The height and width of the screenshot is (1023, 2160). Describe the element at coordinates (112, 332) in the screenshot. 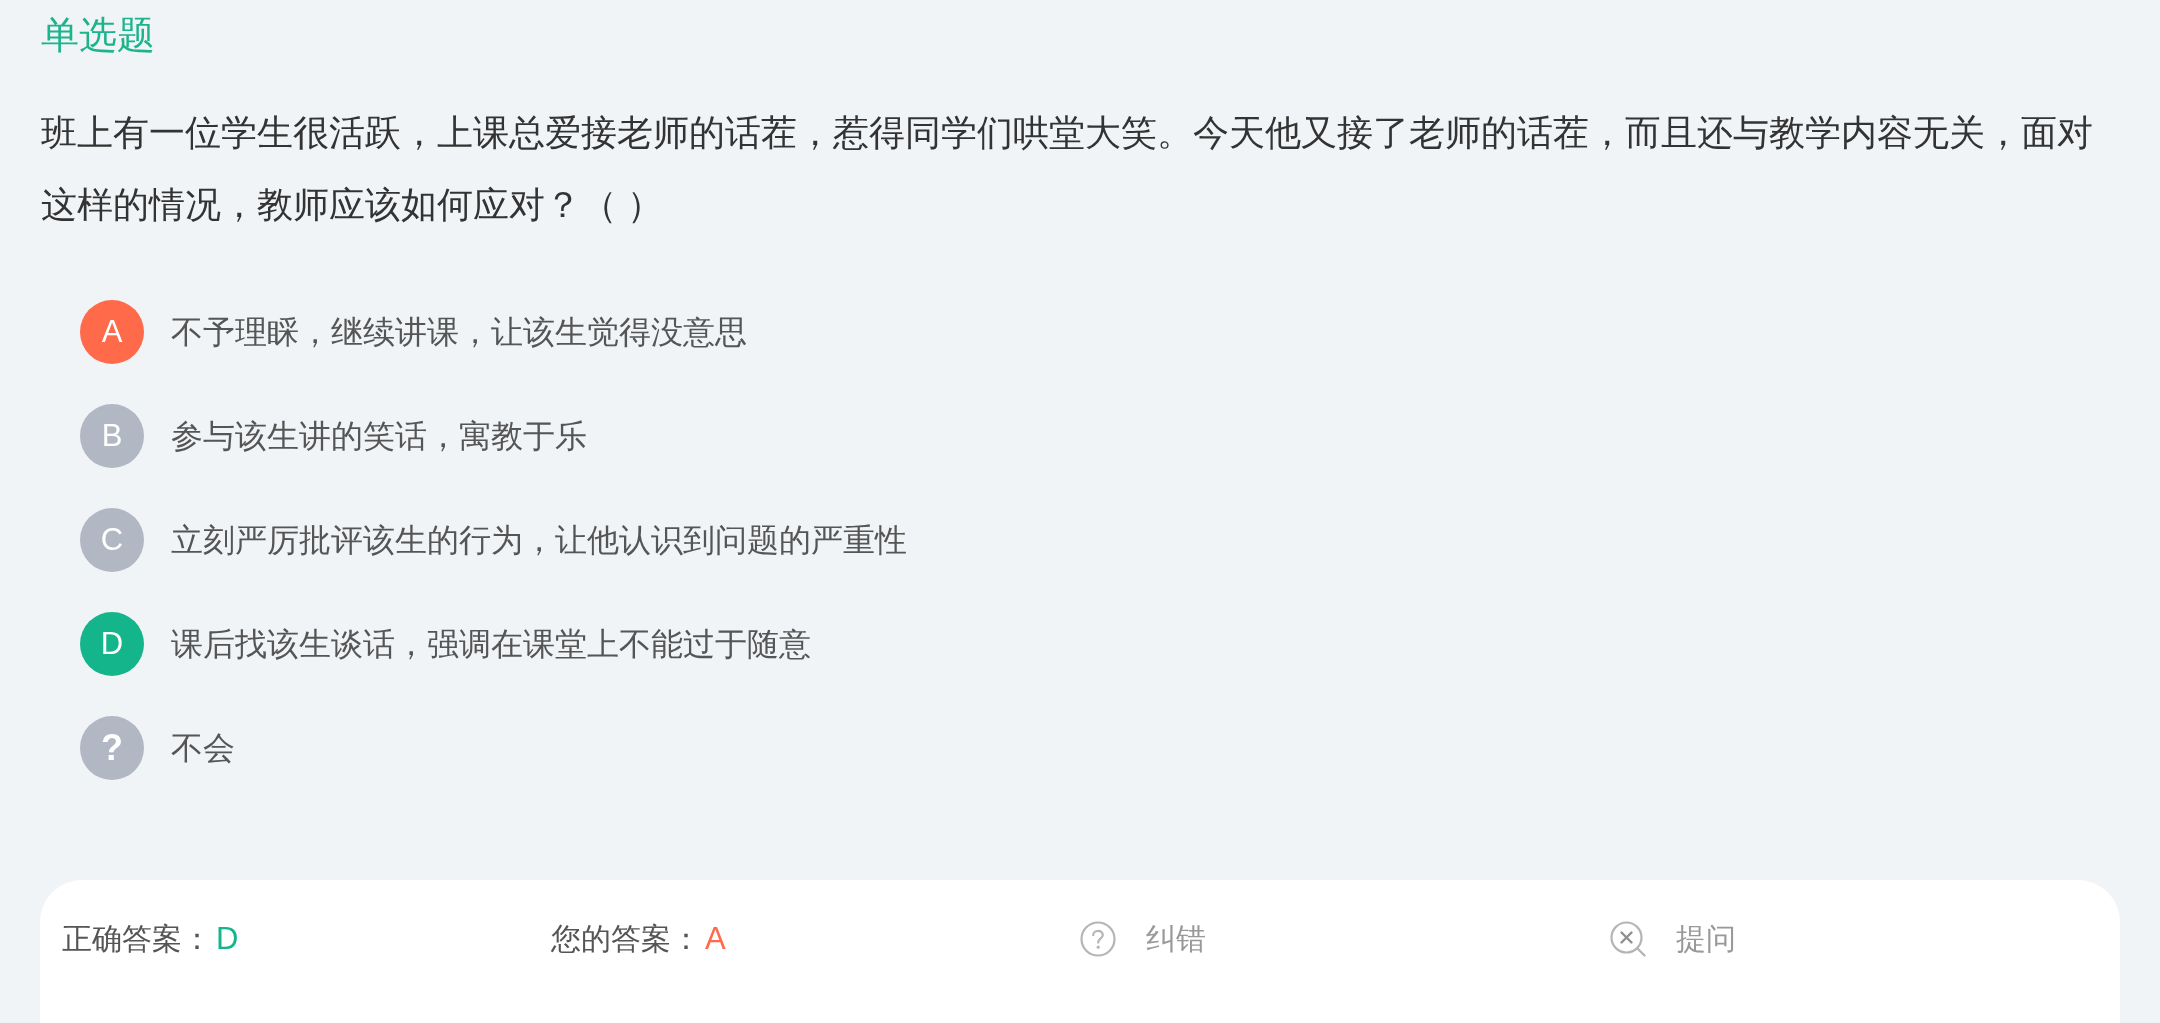

I see `option-letter: A` at that location.